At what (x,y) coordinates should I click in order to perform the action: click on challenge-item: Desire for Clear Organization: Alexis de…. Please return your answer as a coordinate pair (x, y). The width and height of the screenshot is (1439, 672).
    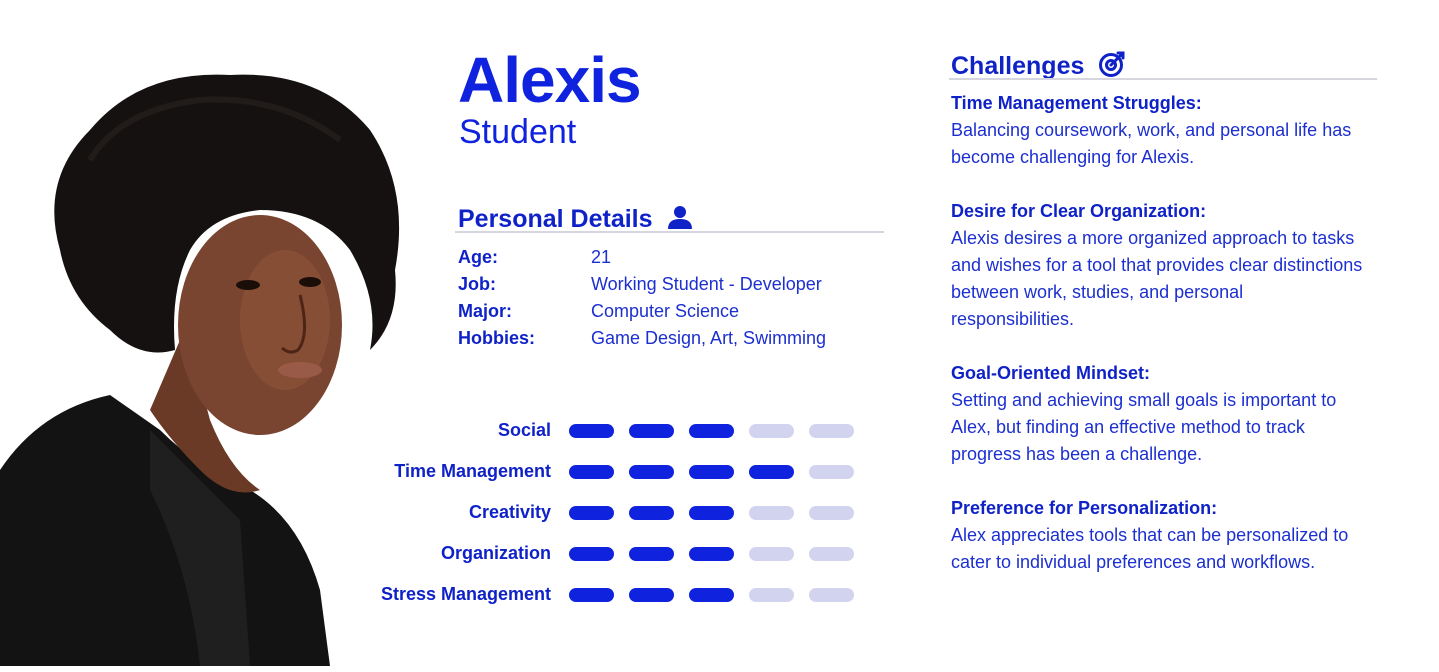
    Looking at the image, I should click on (1171, 265).